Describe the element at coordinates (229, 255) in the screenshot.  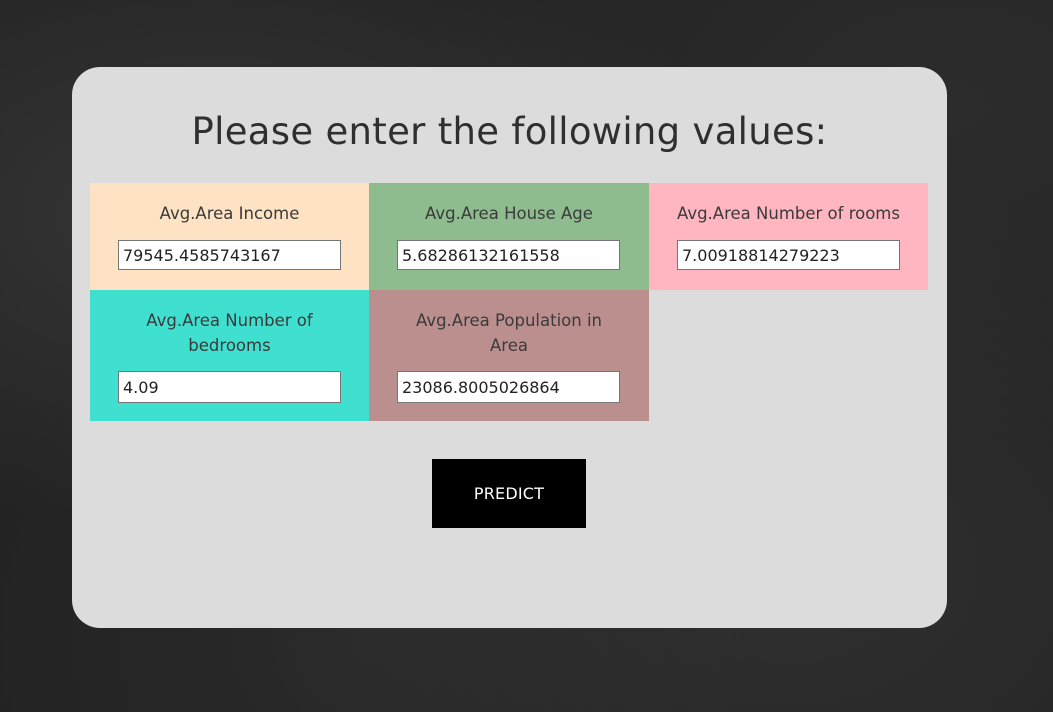
I see `avg-area-income-input` at that location.